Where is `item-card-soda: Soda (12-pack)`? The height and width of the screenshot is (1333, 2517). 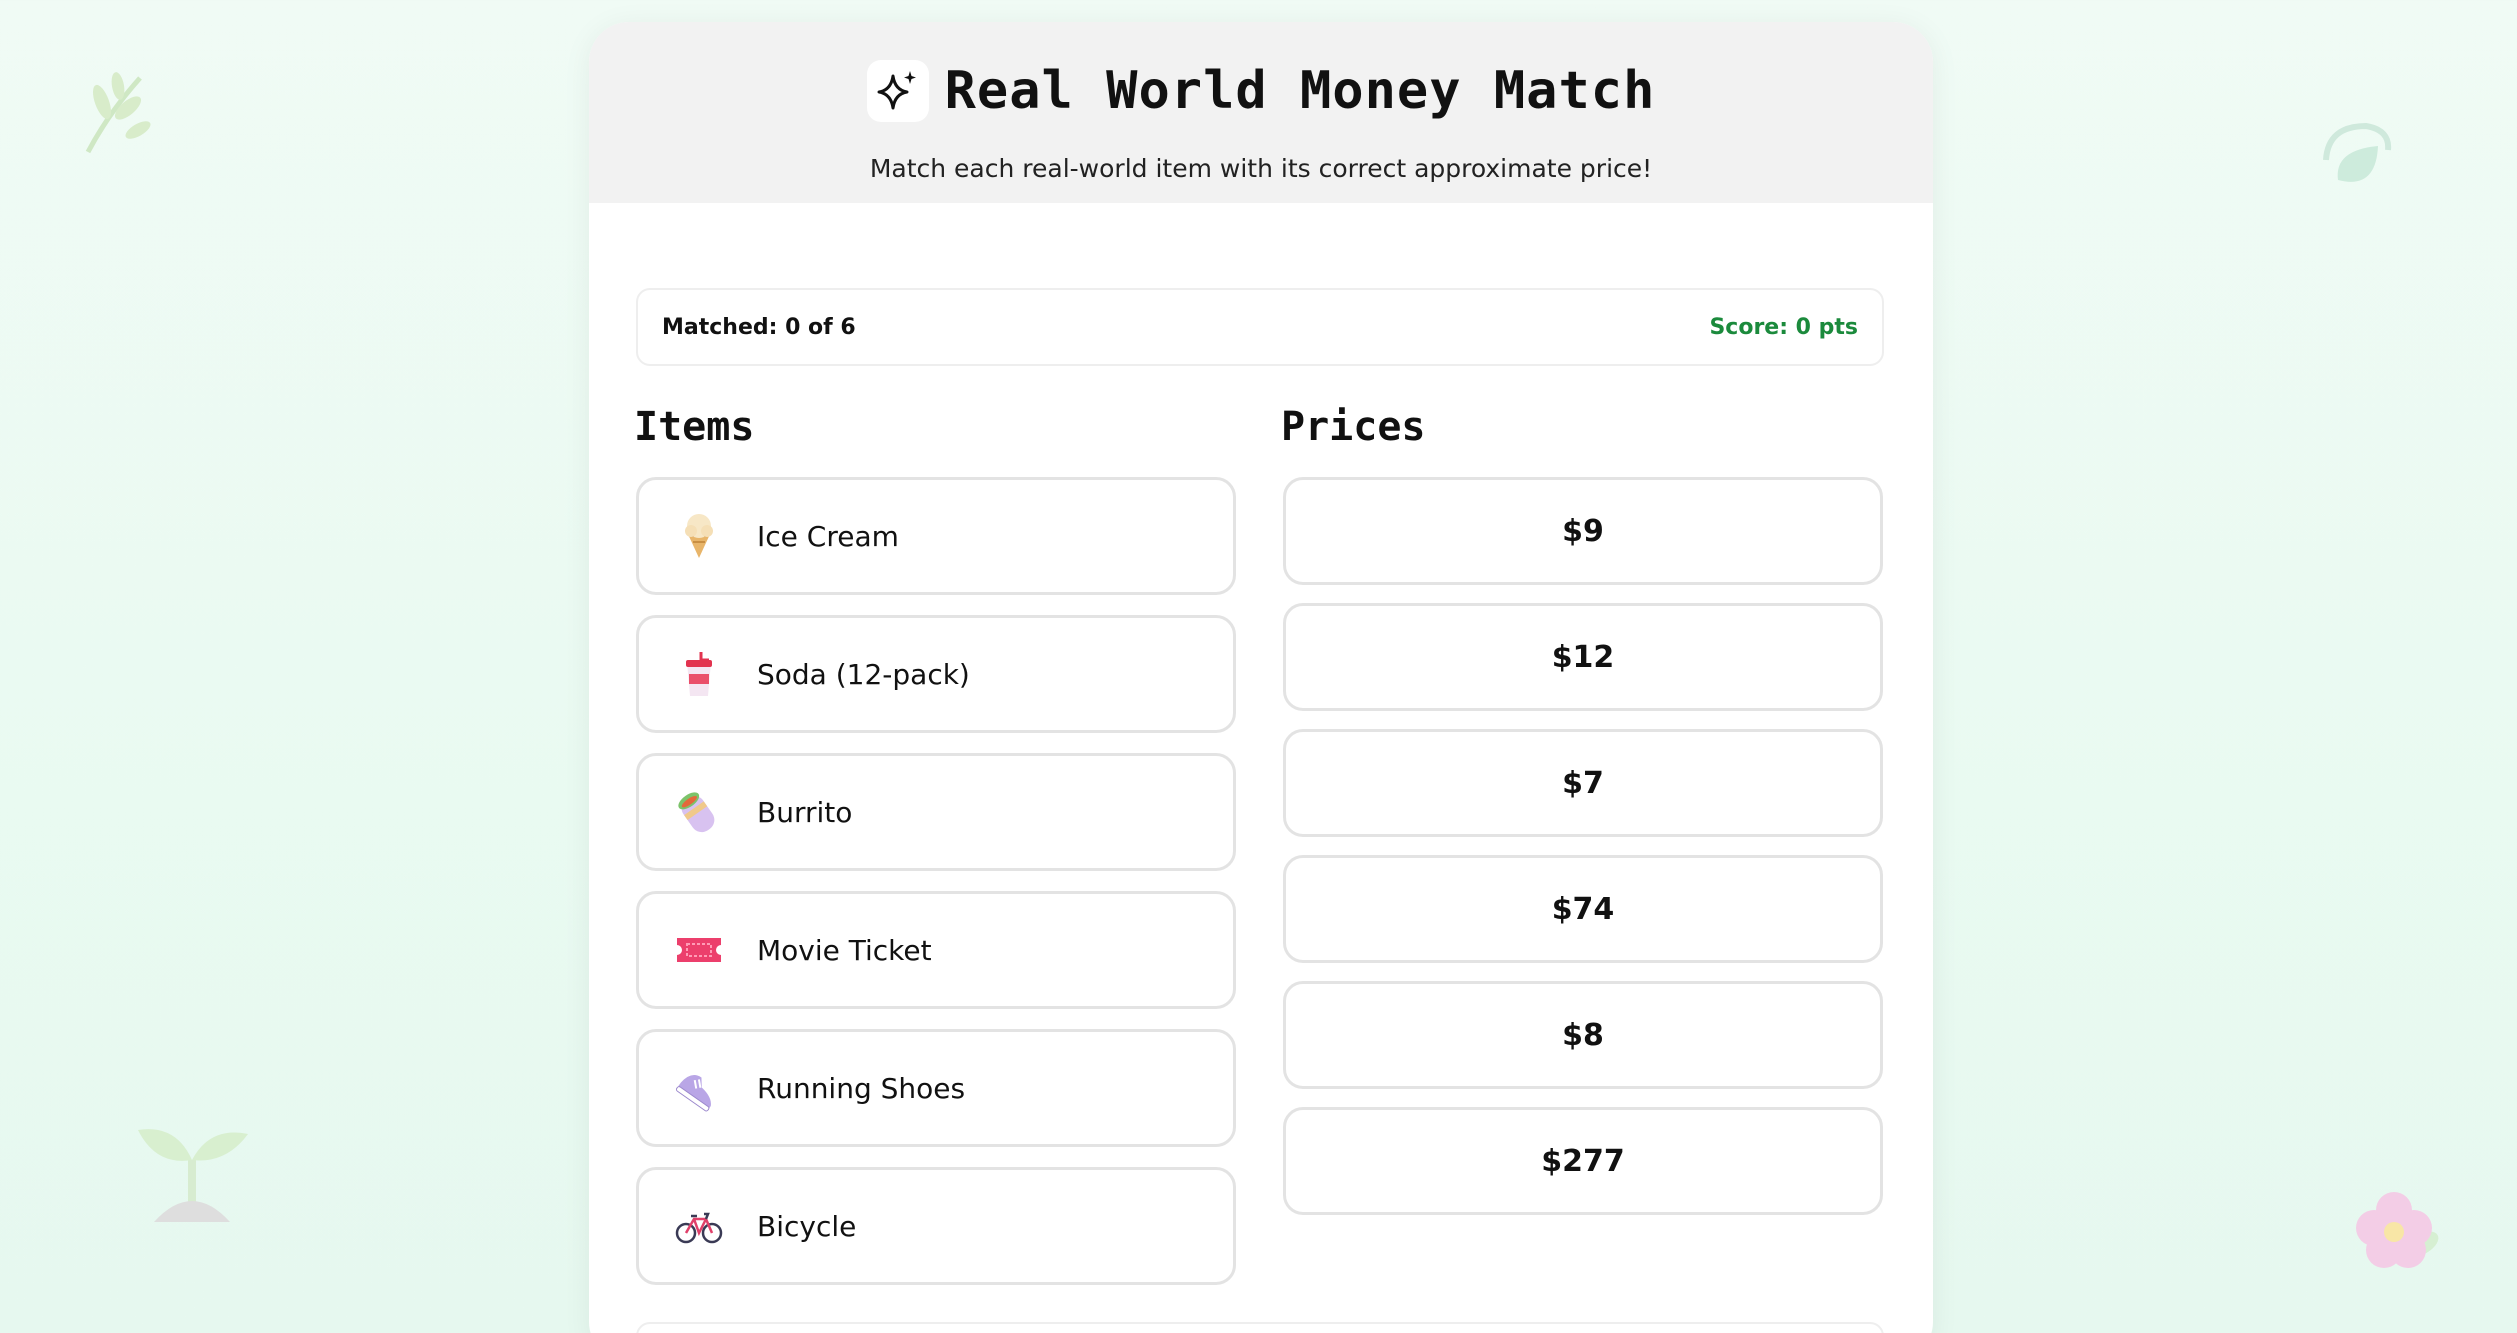
item-card-soda: Soda (12-pack) is located at coordinates (936, 674).